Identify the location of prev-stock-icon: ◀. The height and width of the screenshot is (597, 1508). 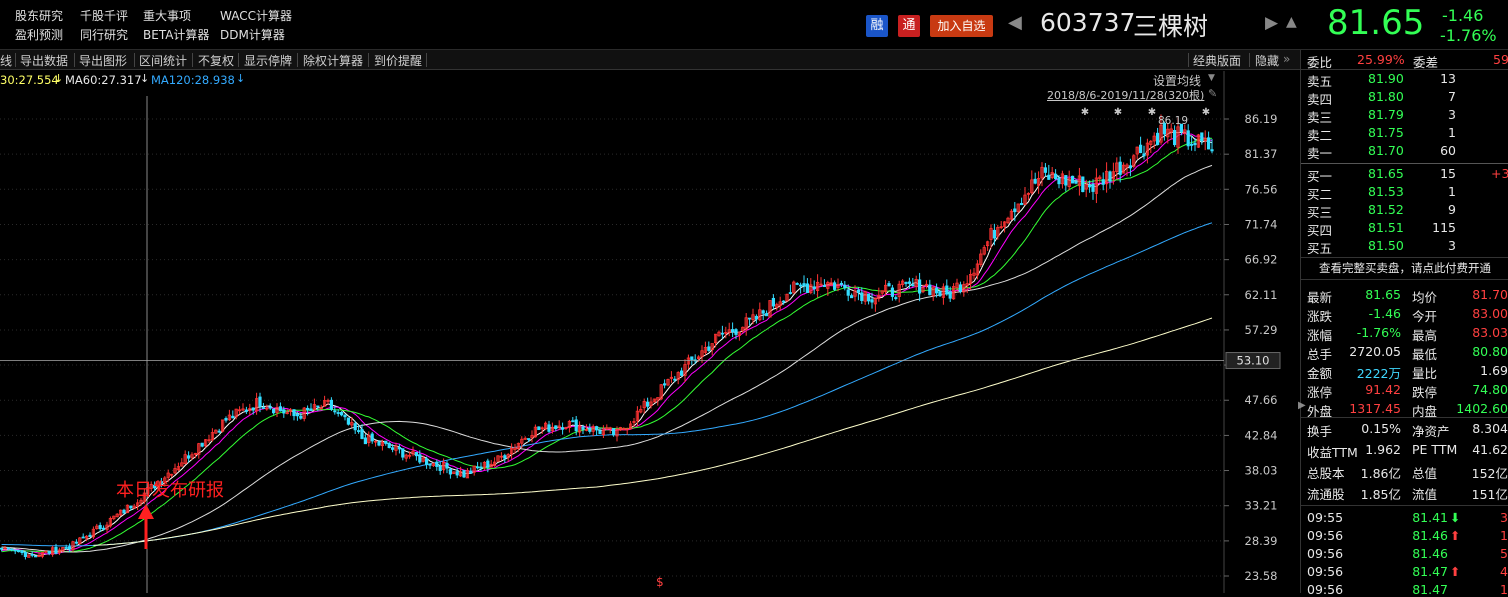
(1015, 22).